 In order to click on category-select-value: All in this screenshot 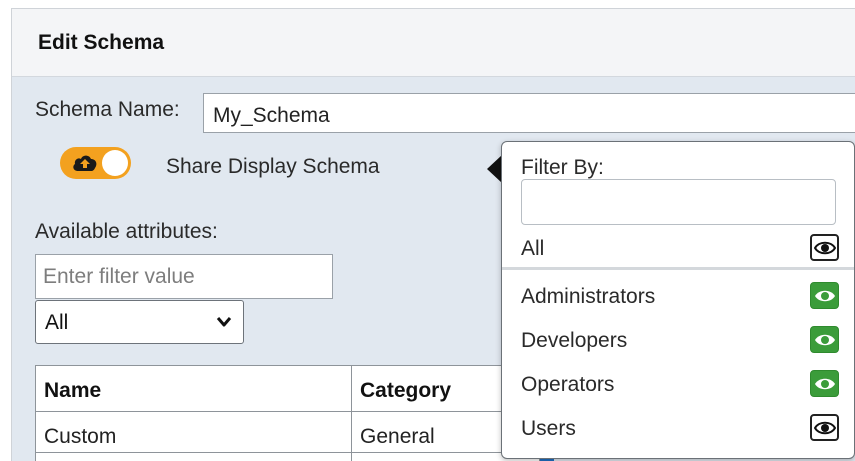, I will do `click(57, 322)`.